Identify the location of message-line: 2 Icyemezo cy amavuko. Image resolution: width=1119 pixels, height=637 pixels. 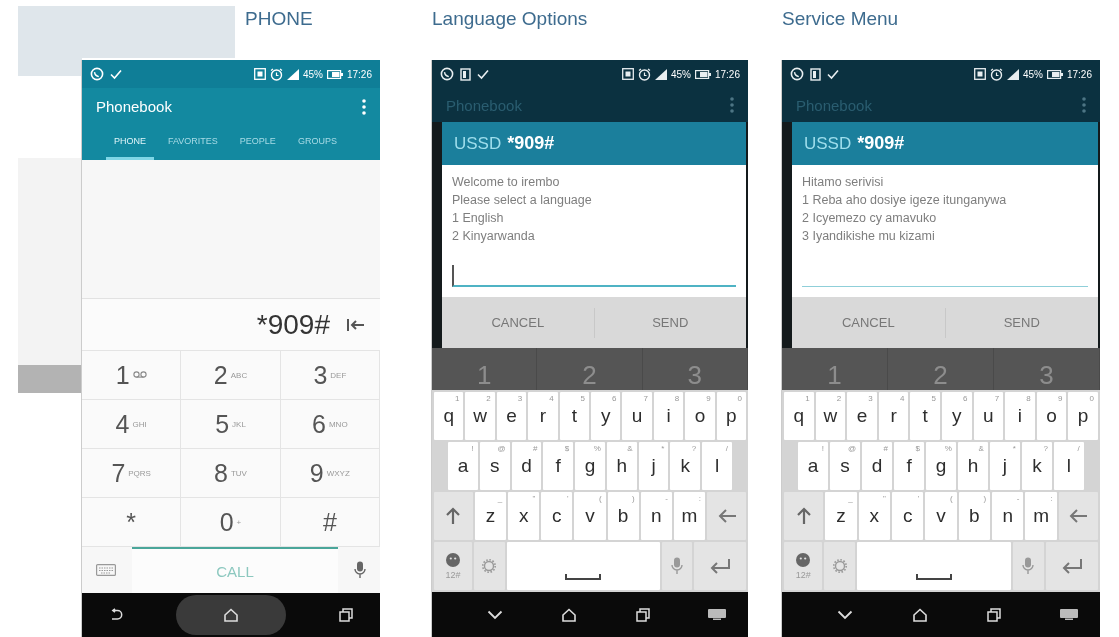
(870, 218).